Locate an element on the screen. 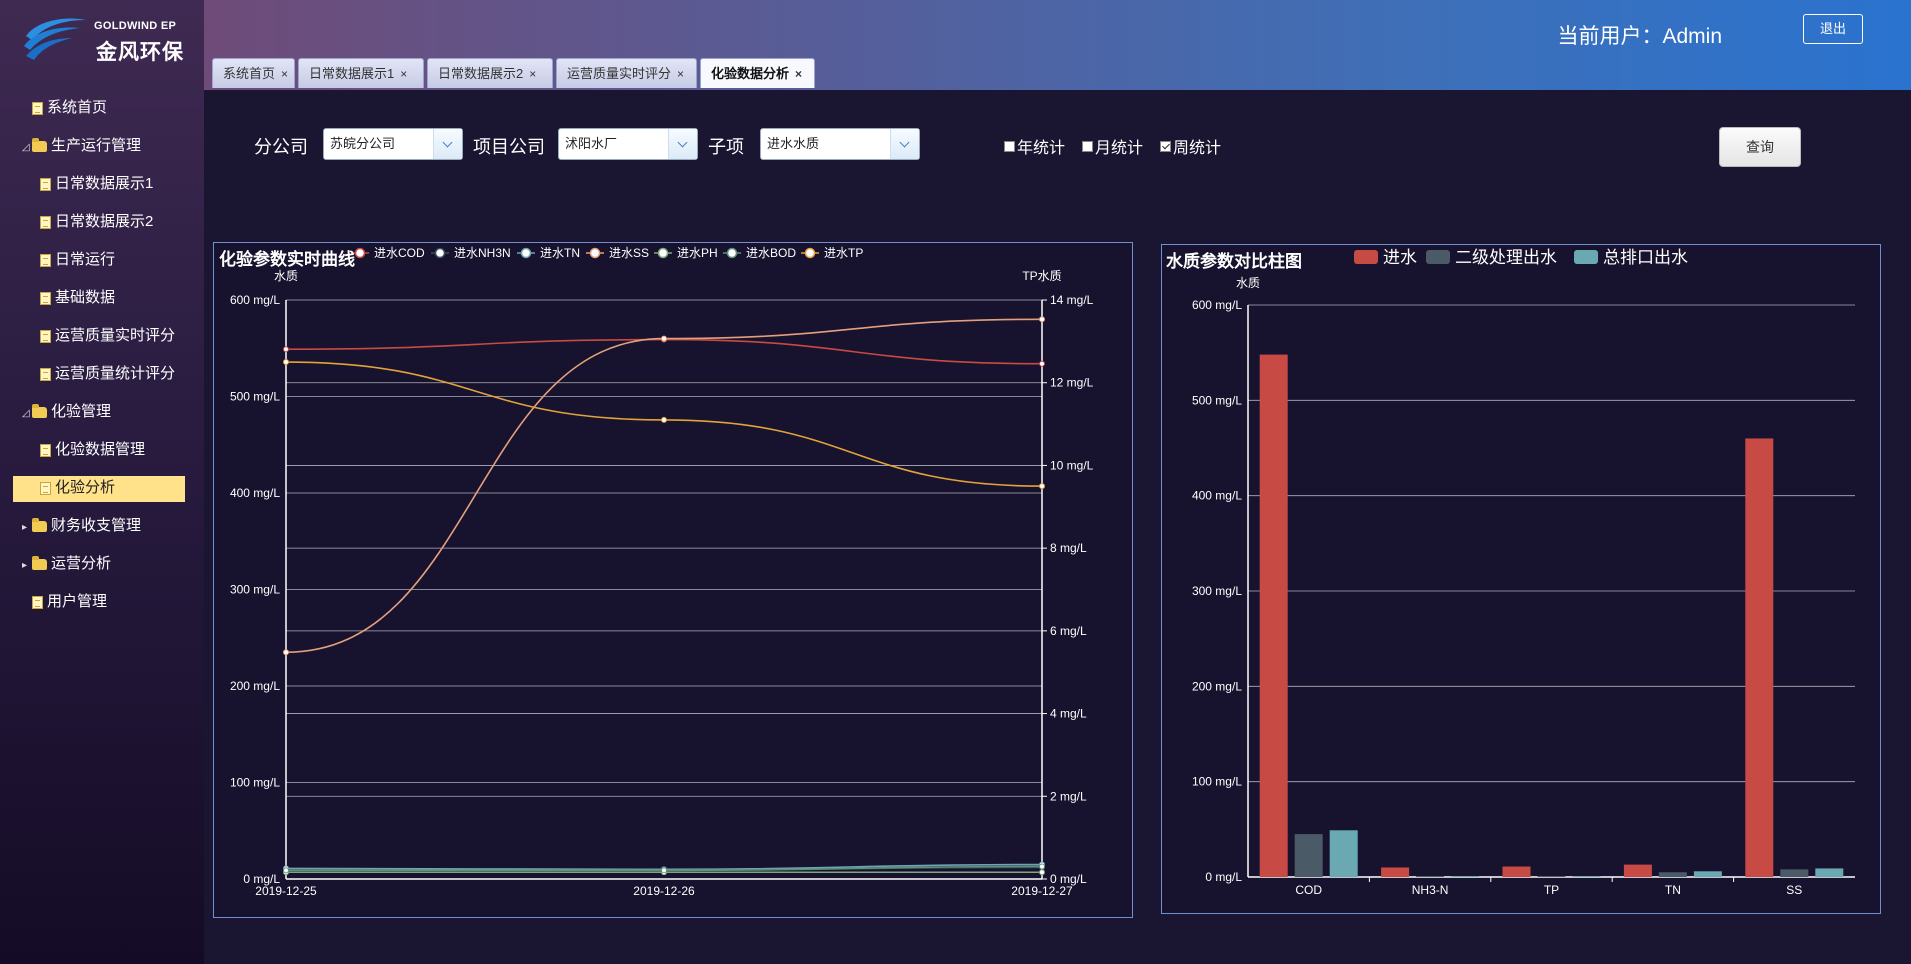 This screenshot has width=1911, height=964. legend-item-1: 二级处理出水 is located at coordinates (1491, 257).